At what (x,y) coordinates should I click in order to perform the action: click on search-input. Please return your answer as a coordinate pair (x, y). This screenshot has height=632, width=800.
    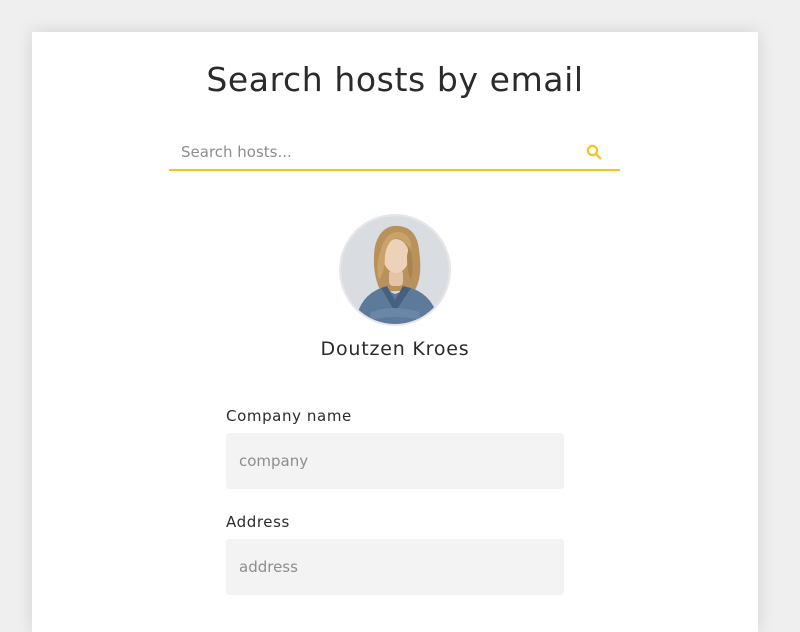
    Looking at the image, I should click on (380, 152).